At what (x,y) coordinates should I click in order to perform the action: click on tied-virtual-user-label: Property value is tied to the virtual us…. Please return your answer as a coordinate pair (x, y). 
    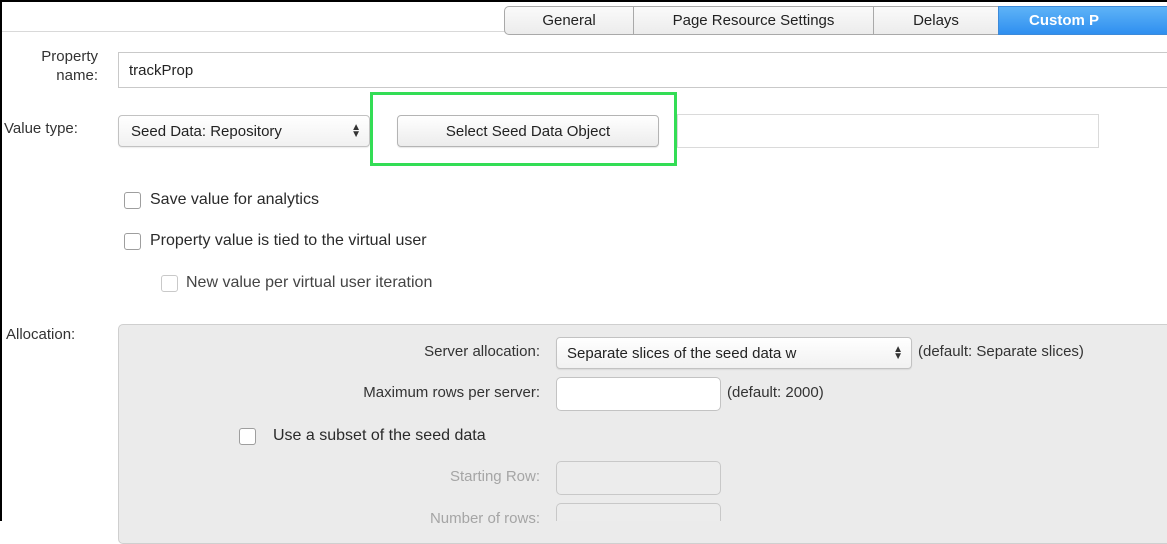
    Looking at the image, I should click on (288, 240).